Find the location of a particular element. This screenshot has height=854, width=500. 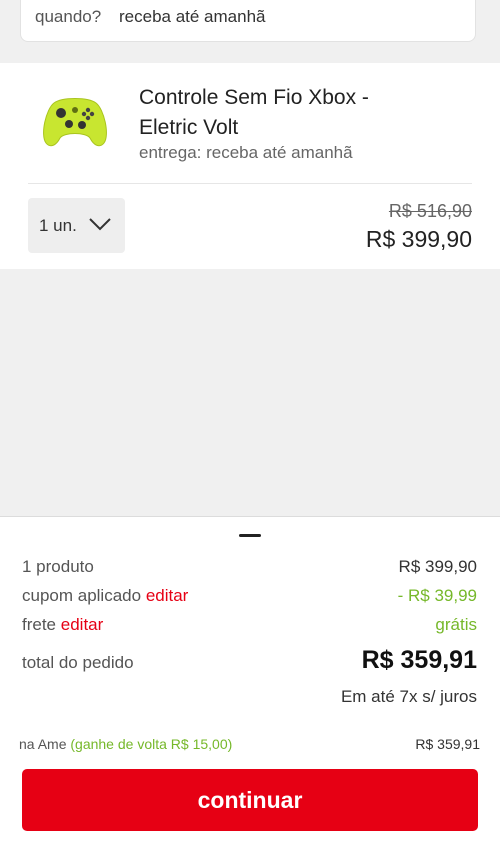

total-label: total do pedido is located at coordinates (78, 662).